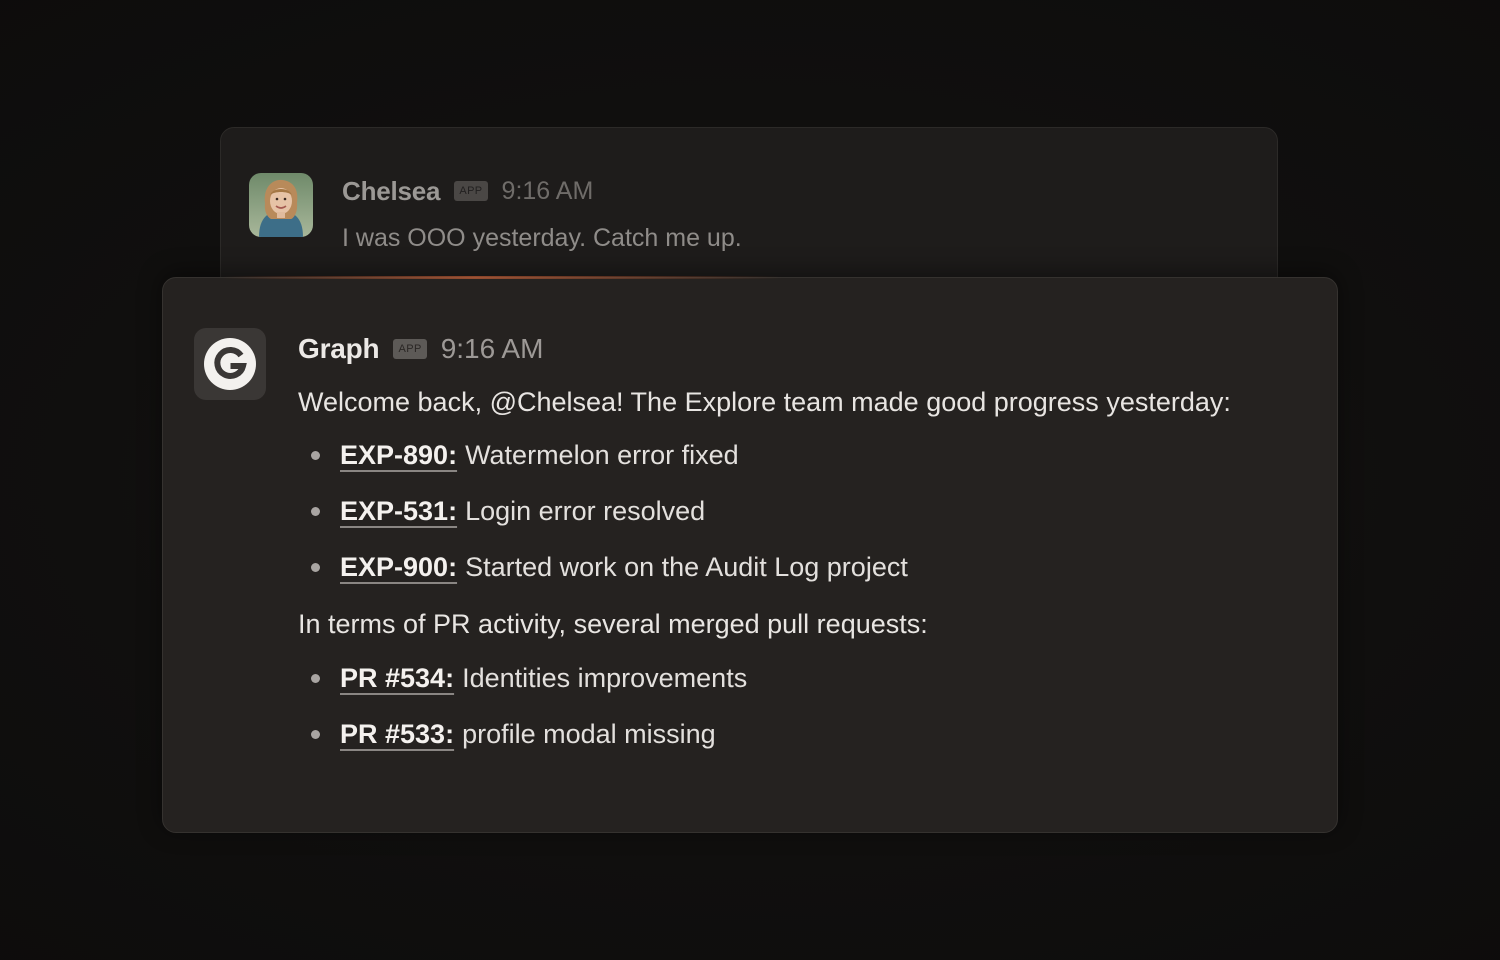 This screenshot has height=960, width=1500. Describe the element at coordinates (503, 277) in the screenshot. I see `accent-glow` at that location.